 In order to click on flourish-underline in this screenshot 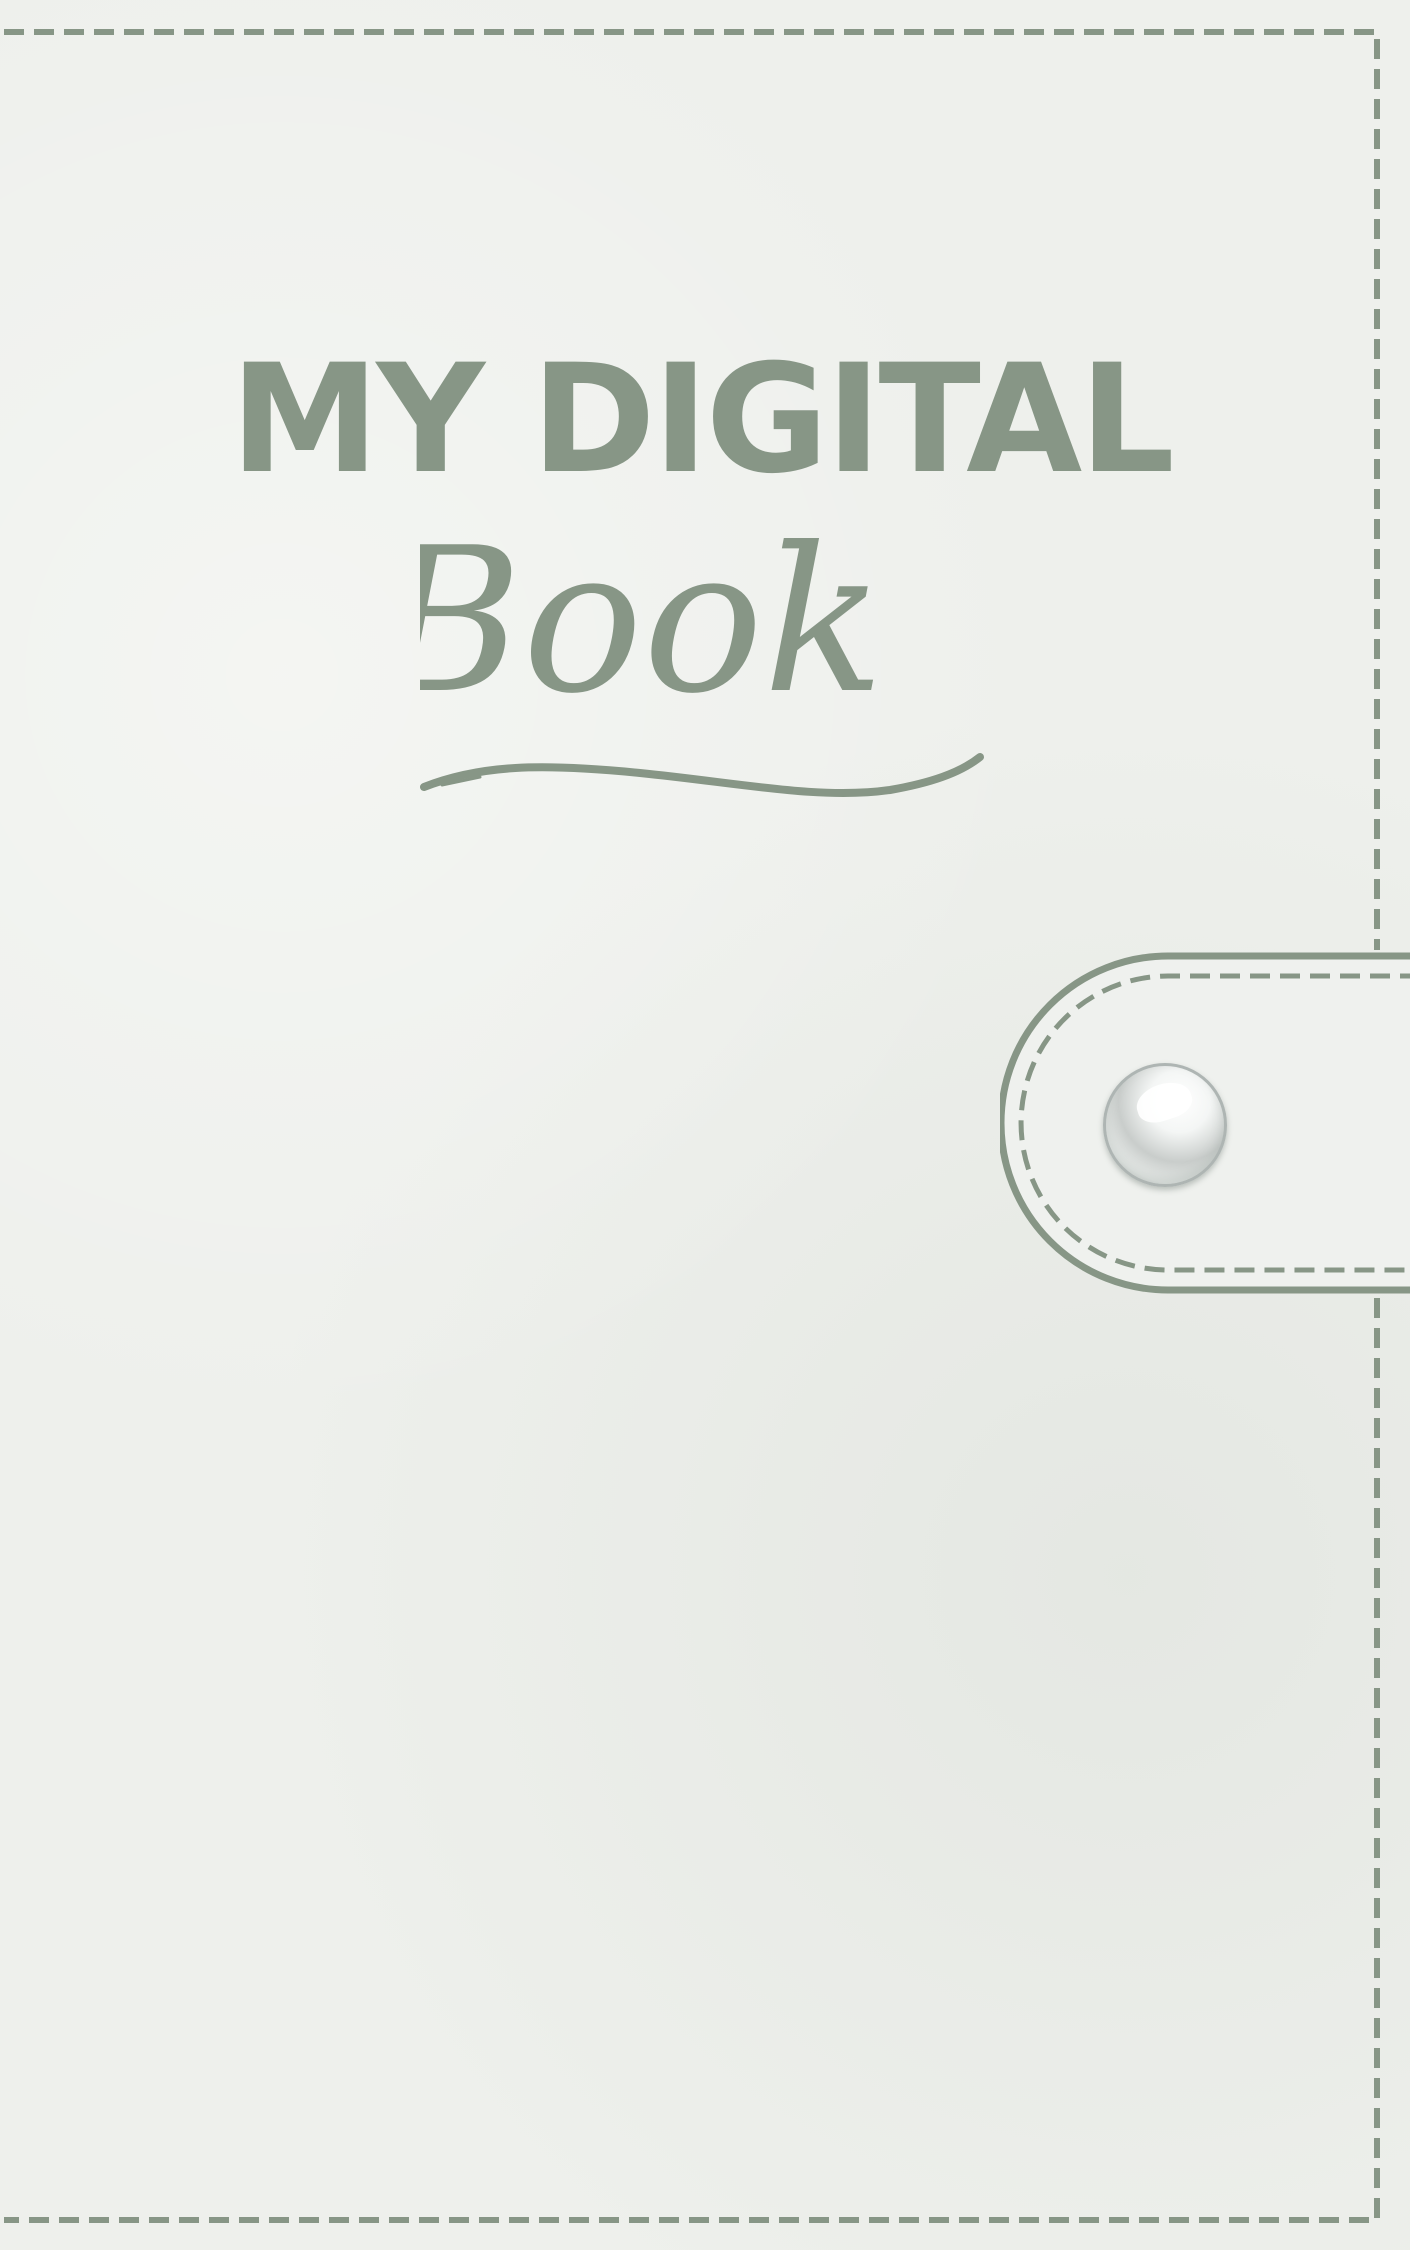, I will do `click(702, 775)`.